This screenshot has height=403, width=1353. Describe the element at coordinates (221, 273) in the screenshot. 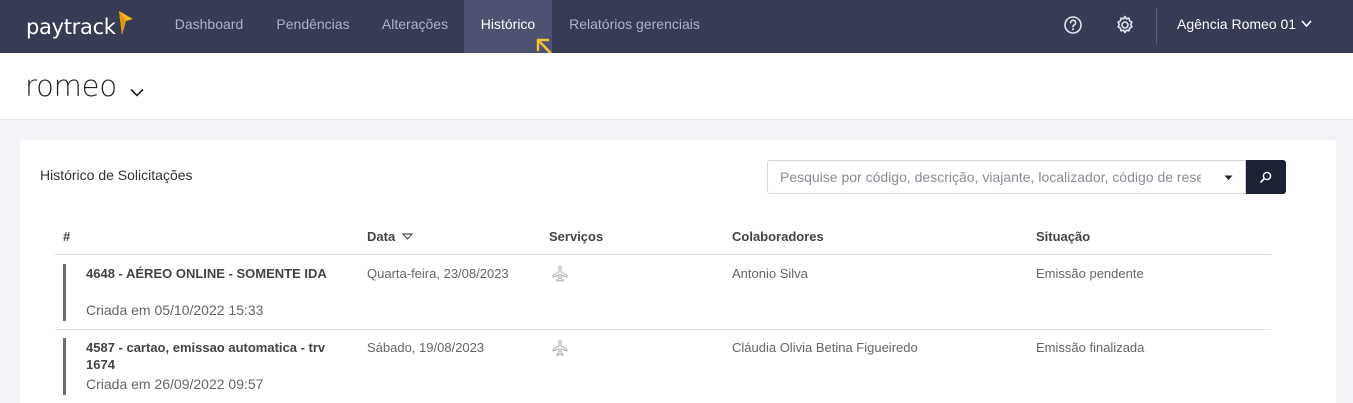

I see `request-title: 4648 - AÉREO ONLINE - SOMENTE IDA` at that location.